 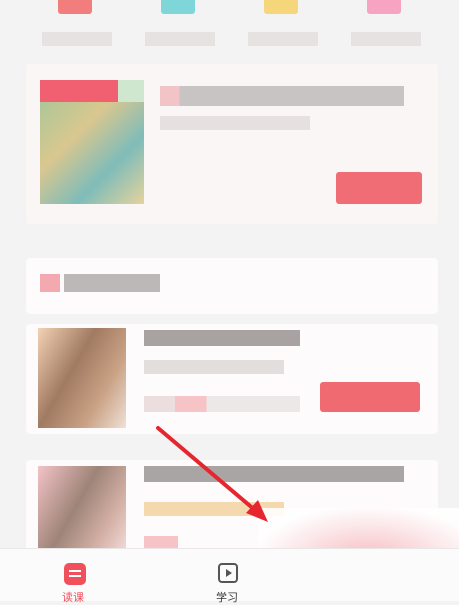 I want to click on tab-label: 读课, so click(x=73, y=597).